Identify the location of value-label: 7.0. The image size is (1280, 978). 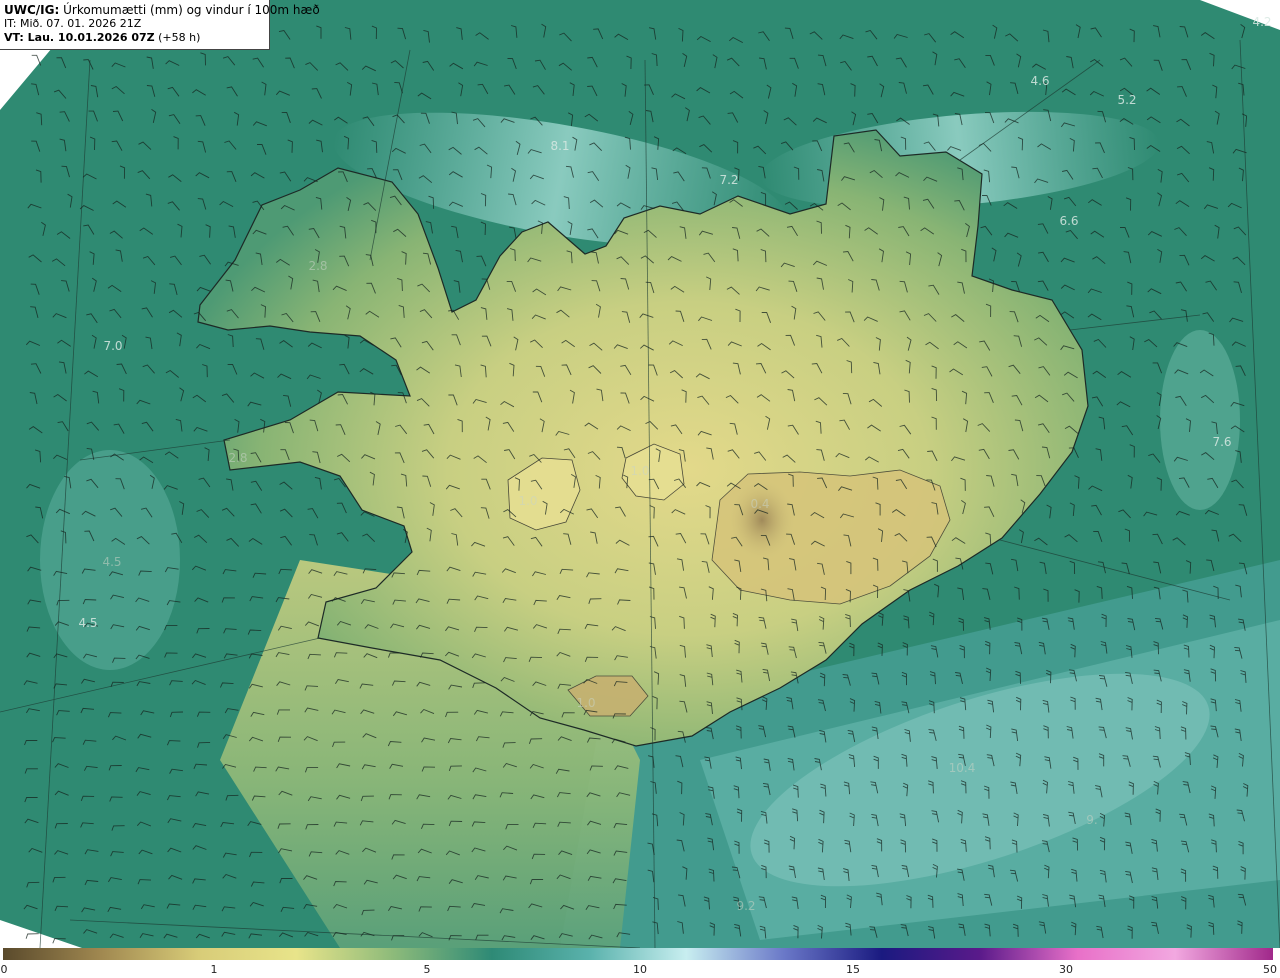
(113, 346).